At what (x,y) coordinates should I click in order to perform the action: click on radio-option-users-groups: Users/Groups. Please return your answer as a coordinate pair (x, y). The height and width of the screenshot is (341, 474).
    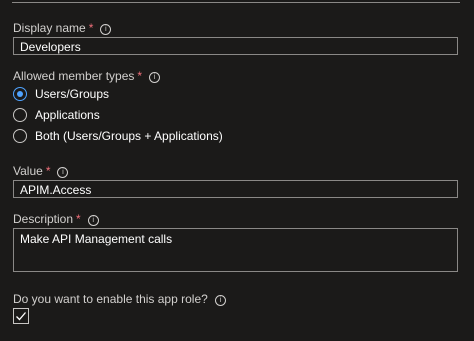
    Looking at the image, I should click on (61, 94).